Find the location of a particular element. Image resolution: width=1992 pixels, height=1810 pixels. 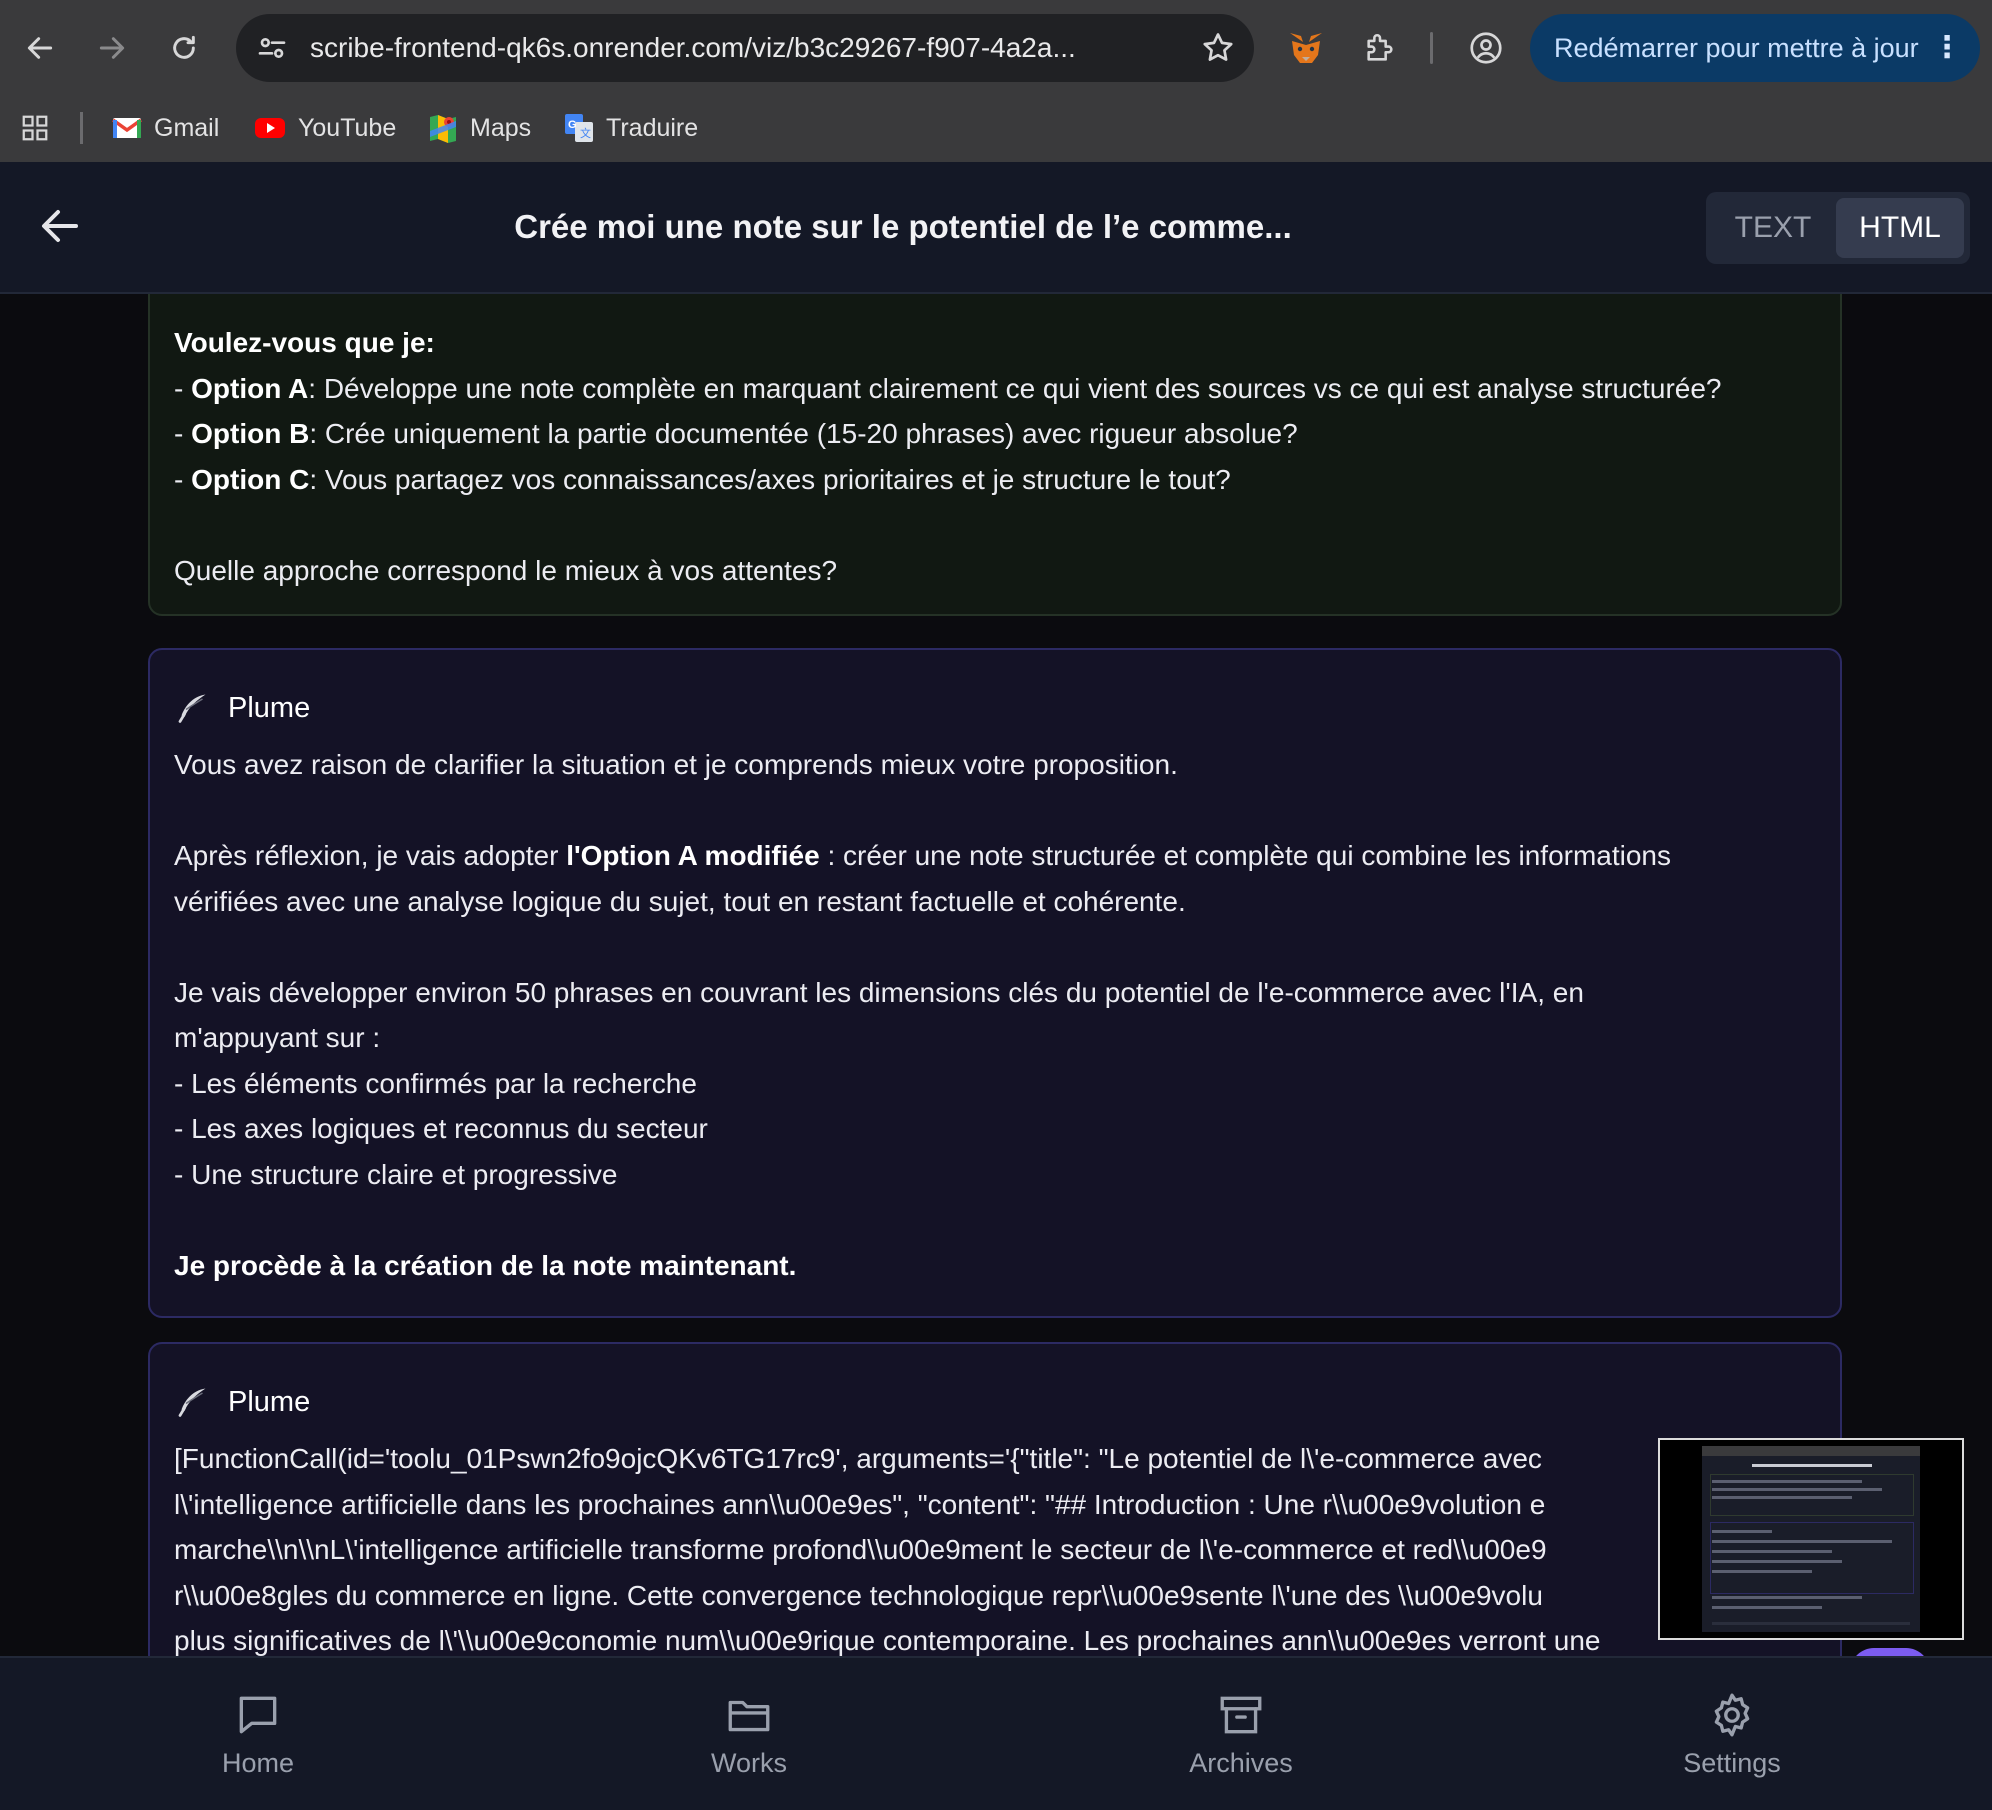

svg-text: 文 is located at coordinates (585, 133).